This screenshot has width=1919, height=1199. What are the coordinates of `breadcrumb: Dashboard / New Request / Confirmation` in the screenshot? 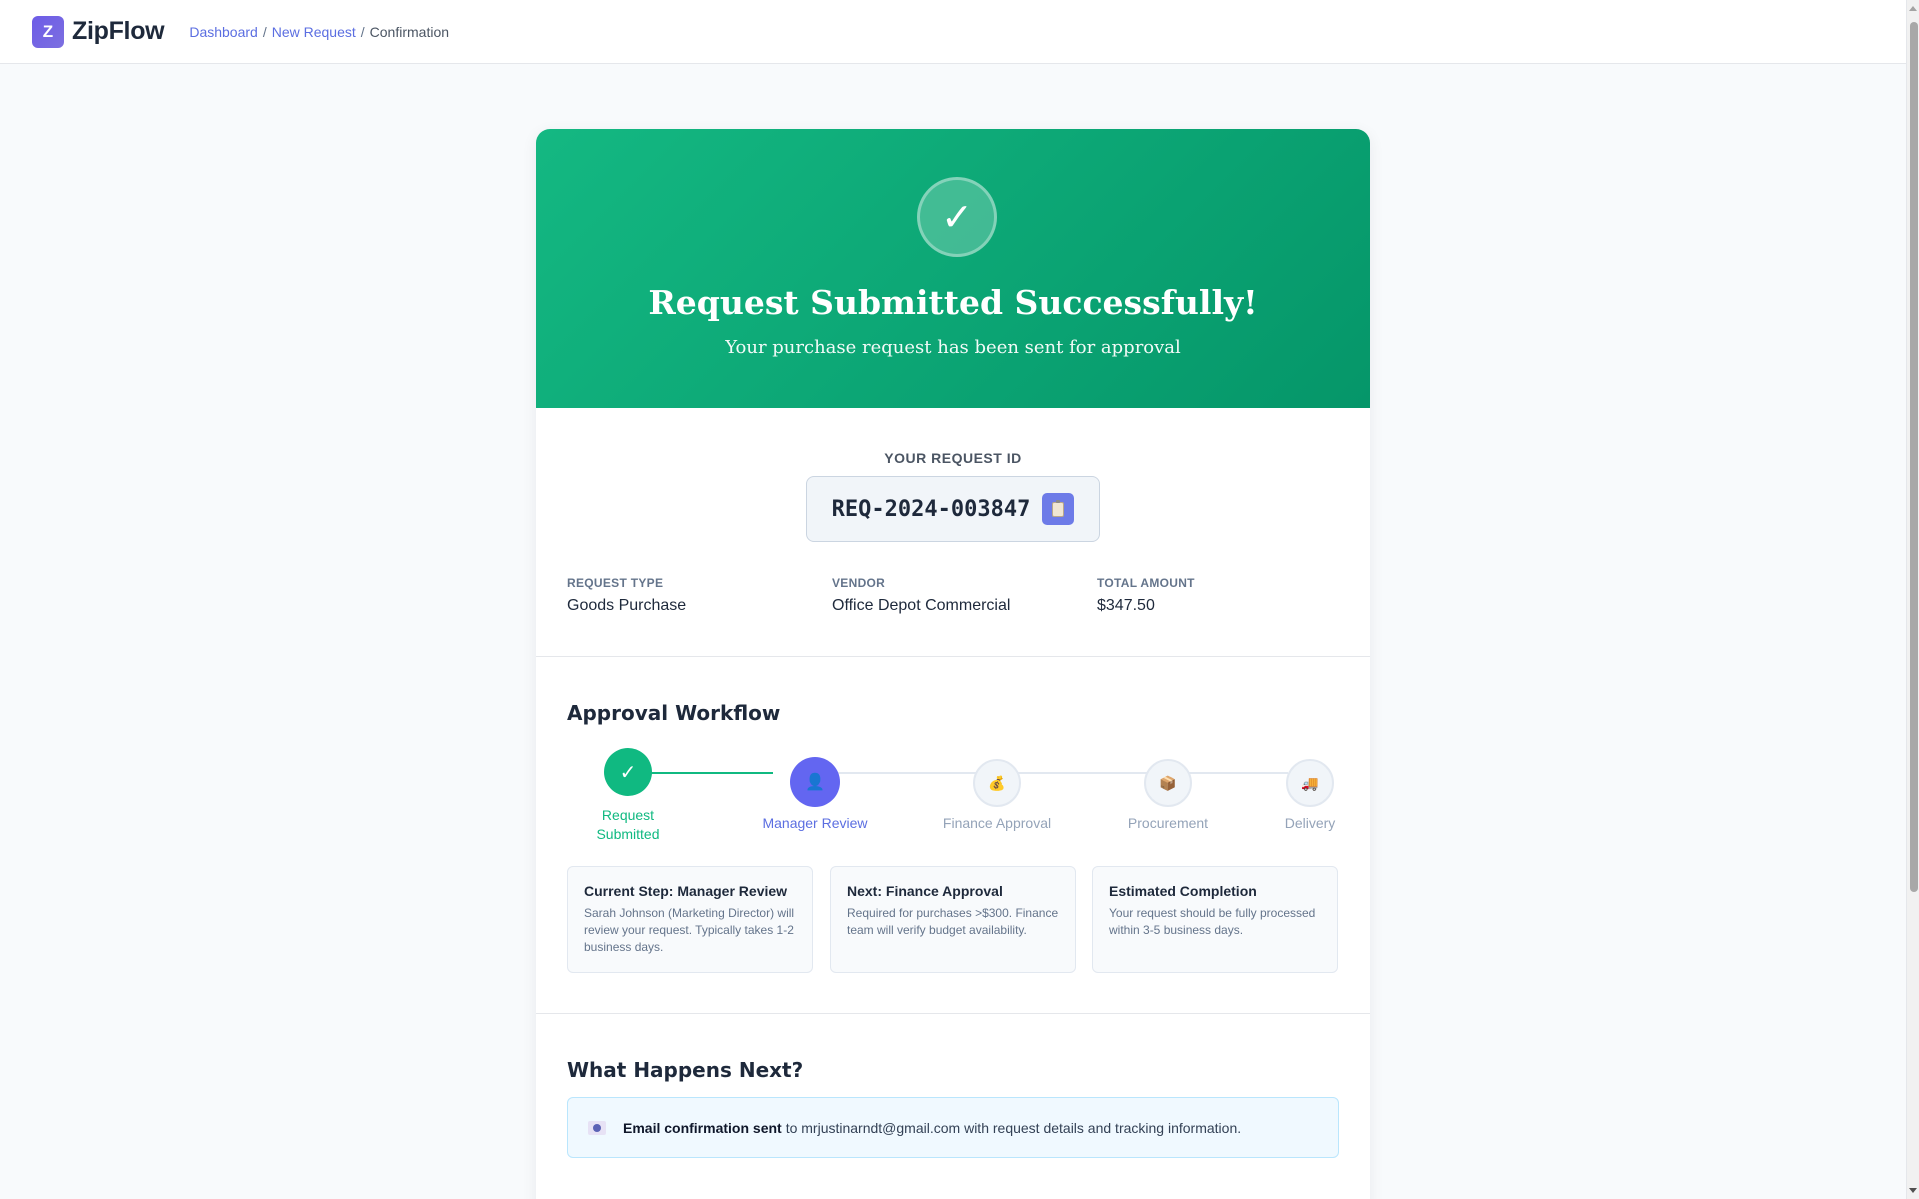 It's located at (319, 32).